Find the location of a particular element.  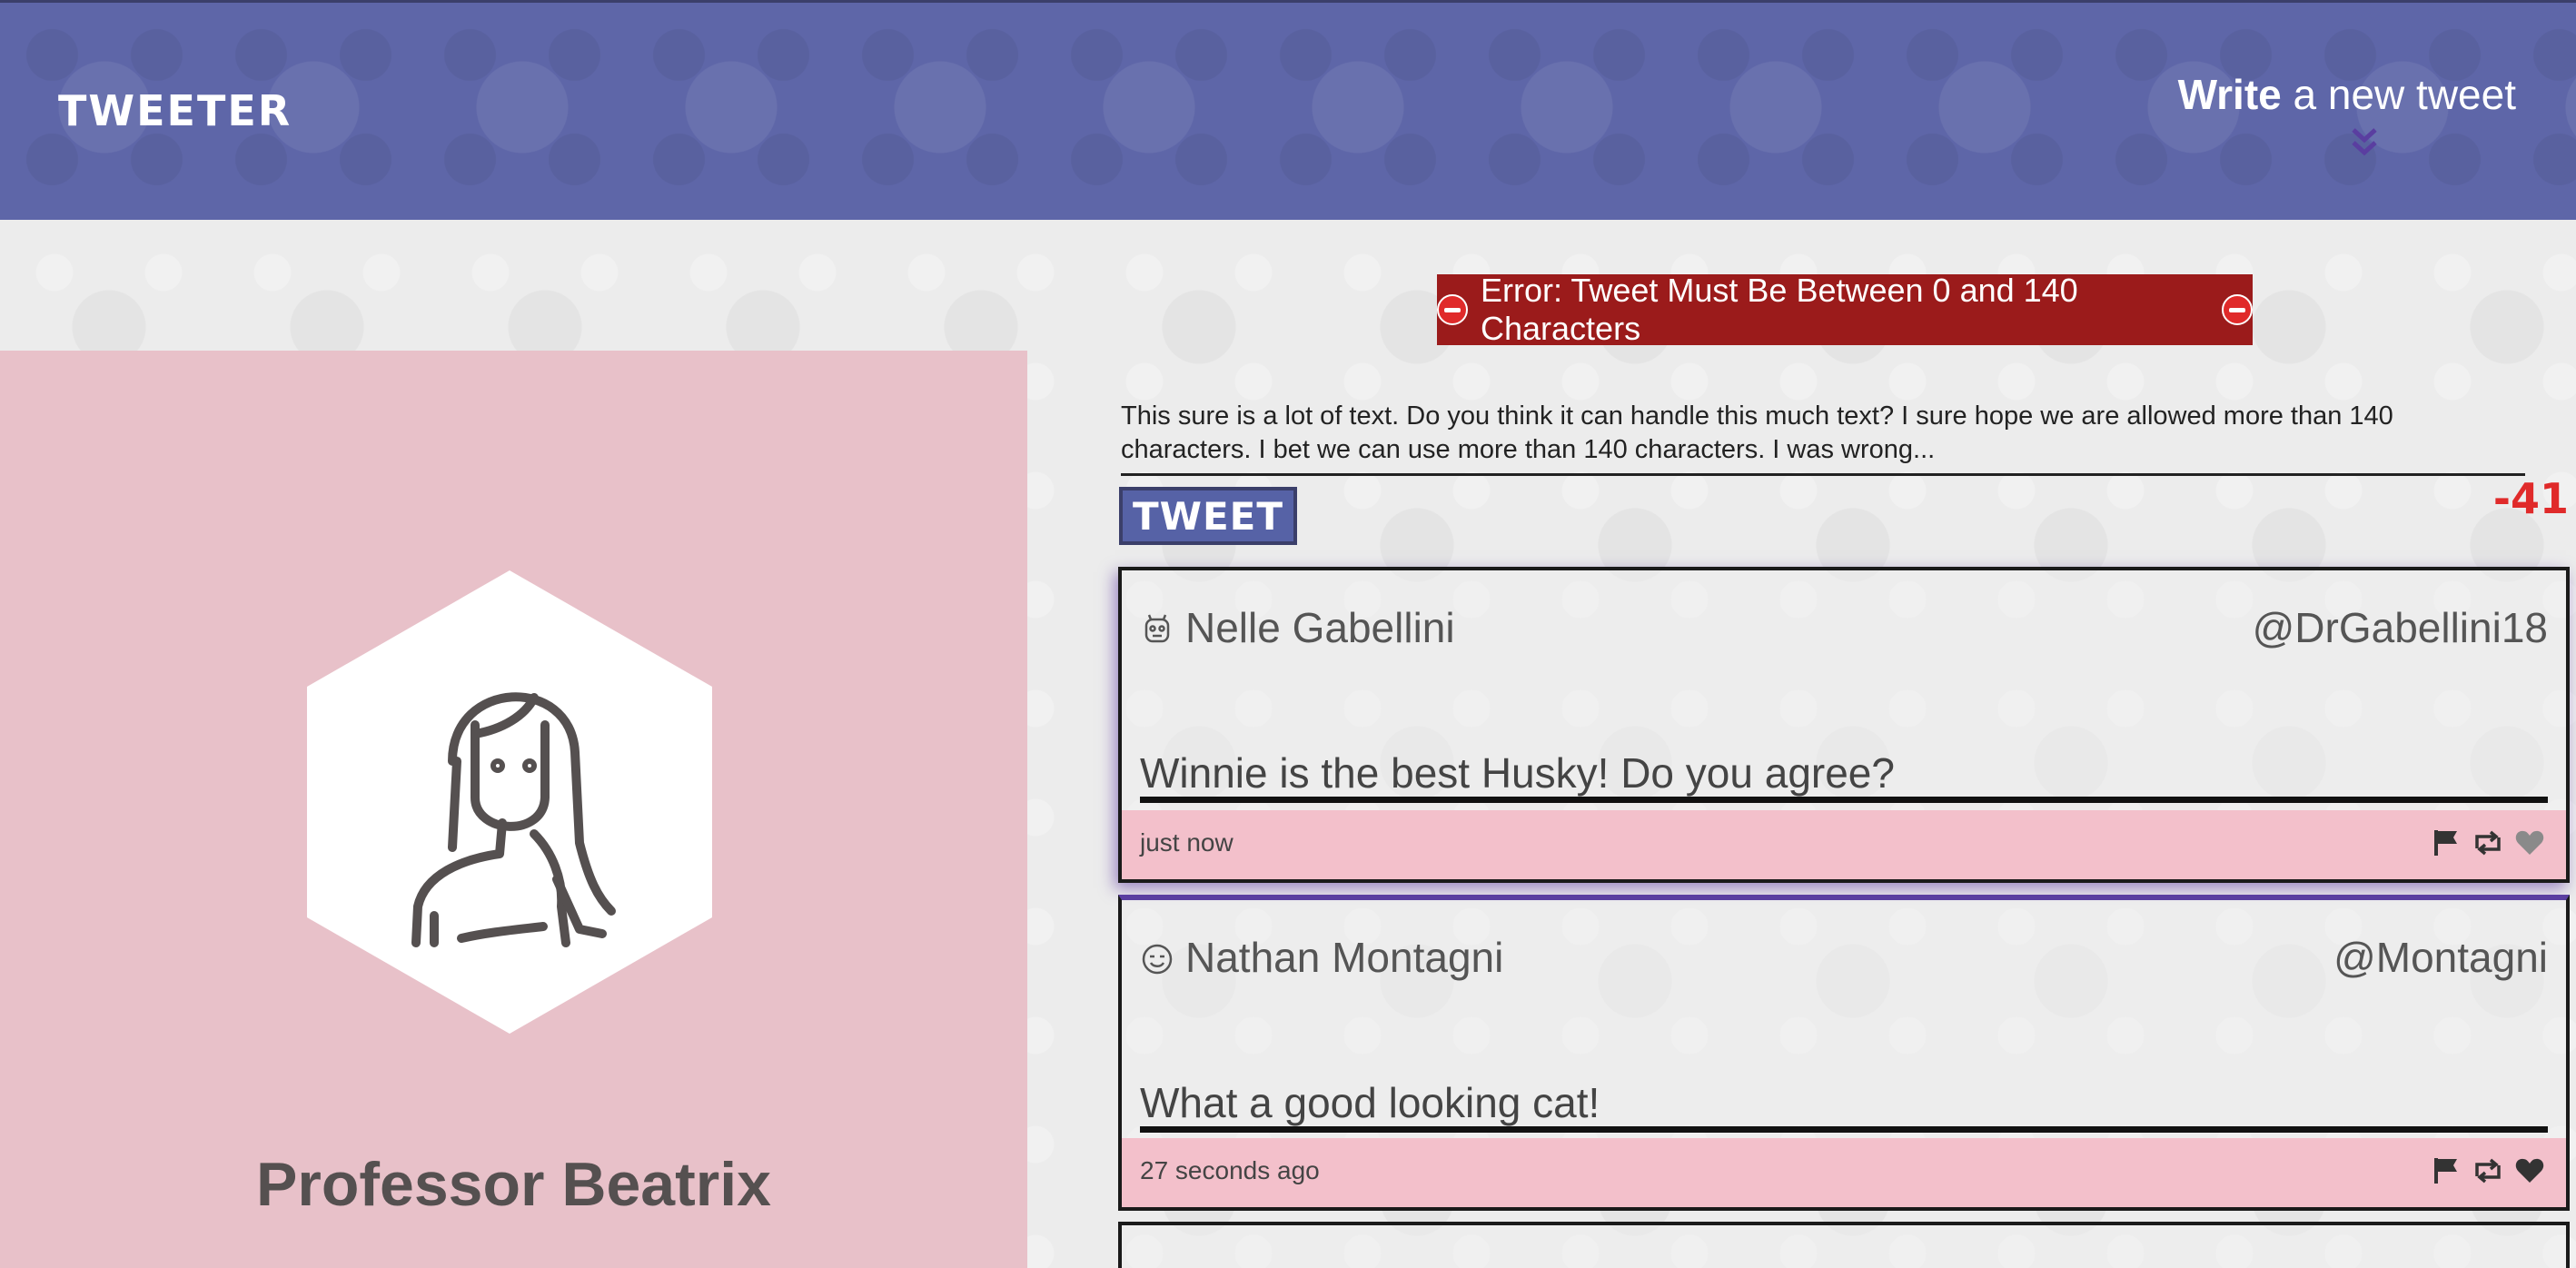

double-chevron-down-icon is located at coordinates (2364, 141).